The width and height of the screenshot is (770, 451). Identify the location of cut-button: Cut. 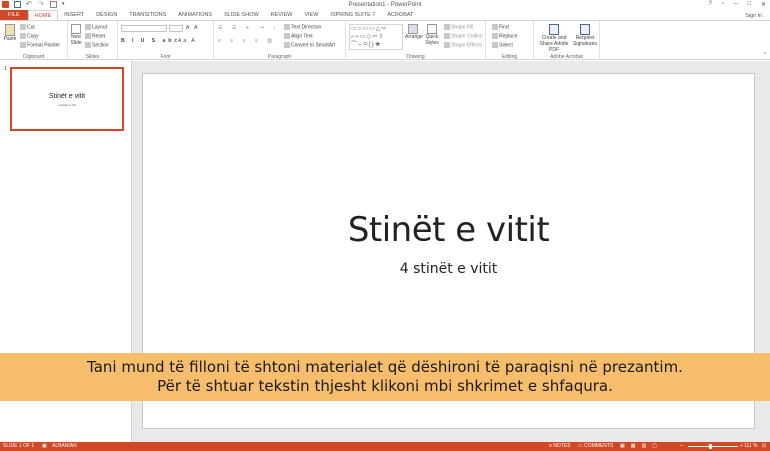
(27, 27).